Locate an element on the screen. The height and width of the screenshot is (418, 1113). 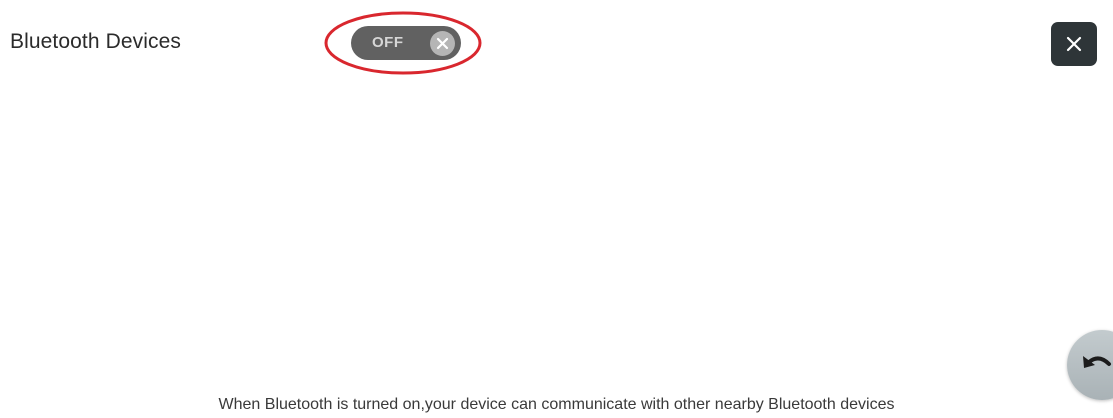
back-button is located at coordinates (1090, 365).